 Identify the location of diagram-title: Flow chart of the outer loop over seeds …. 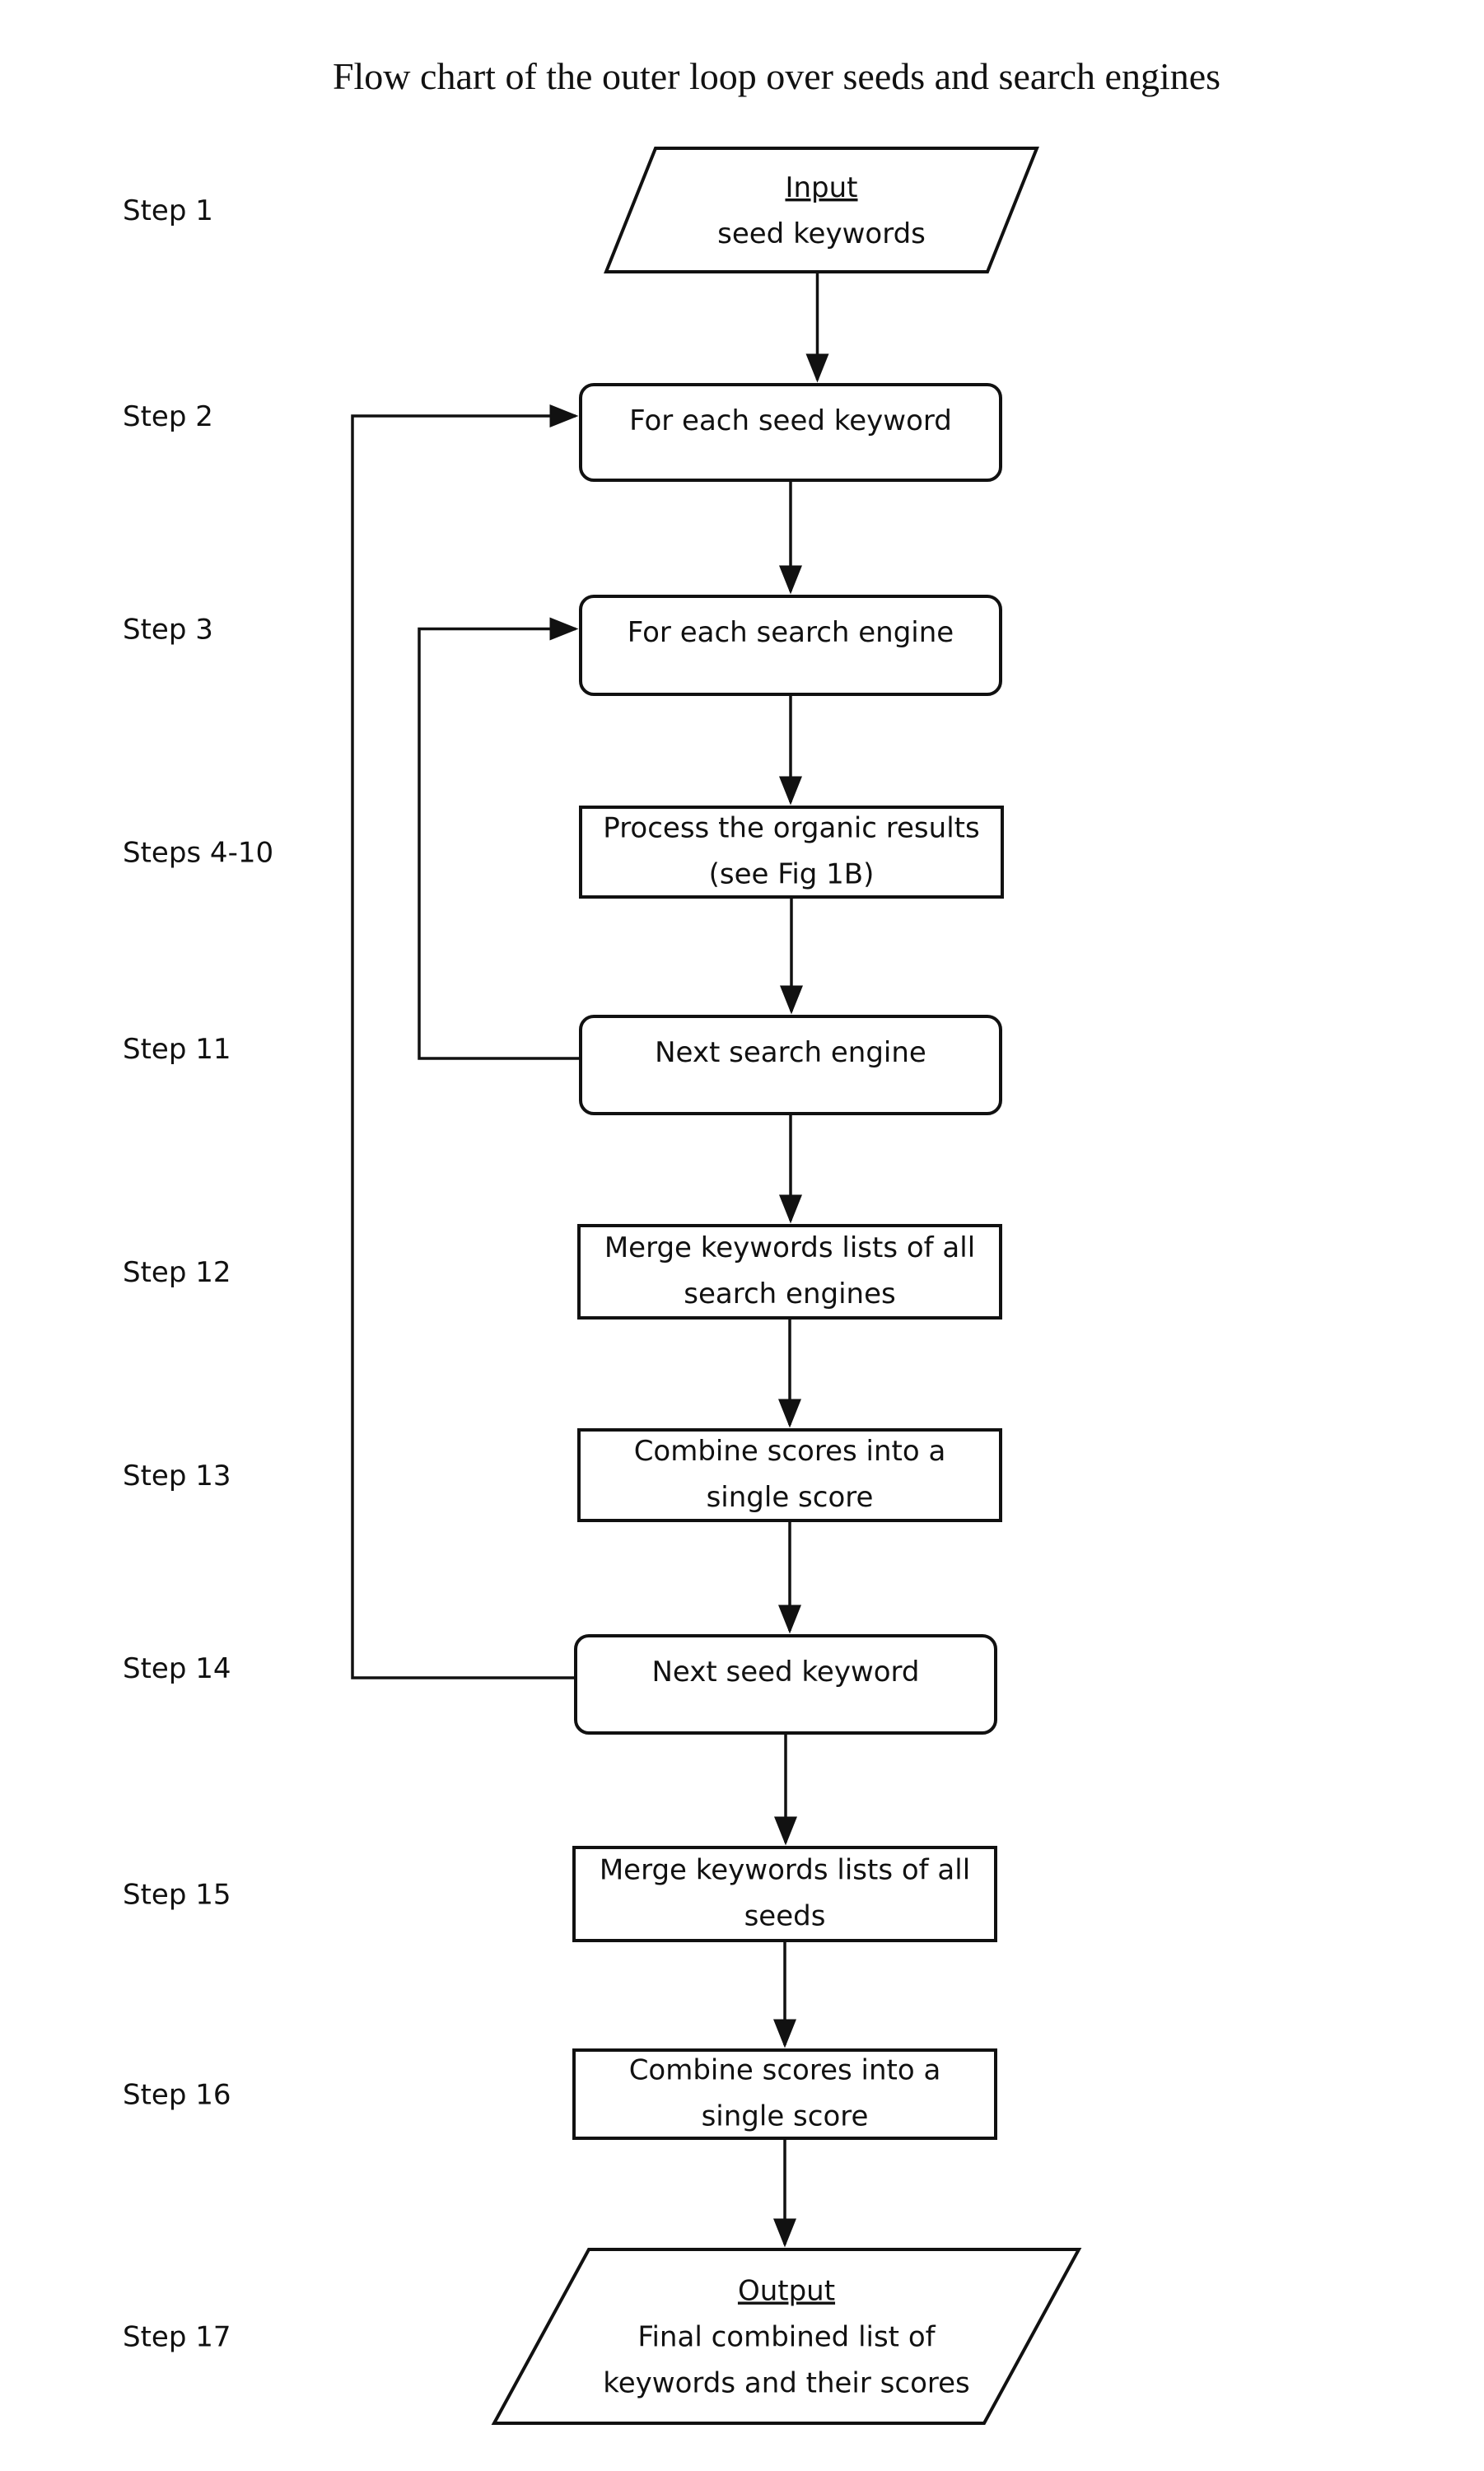
(776, 76).